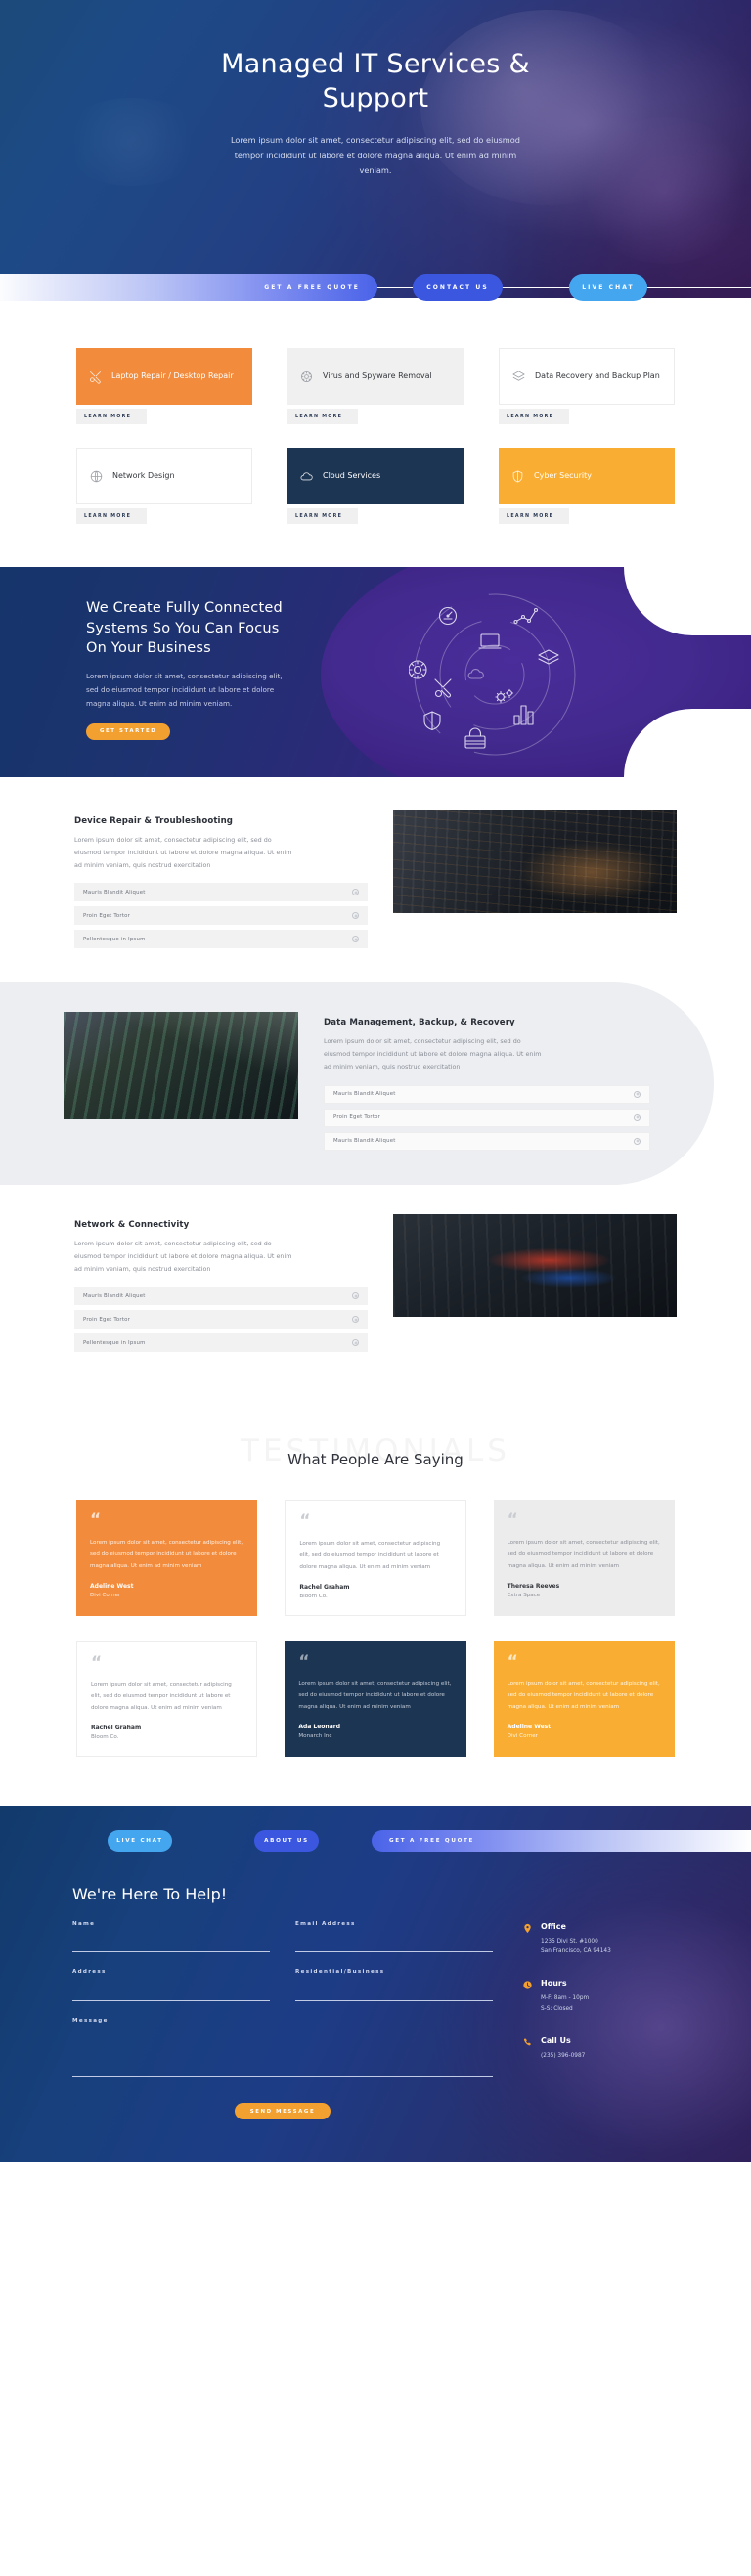  I want to click on service-card-body: Laptop Repair / Desktop Repair, so click(164, 376).